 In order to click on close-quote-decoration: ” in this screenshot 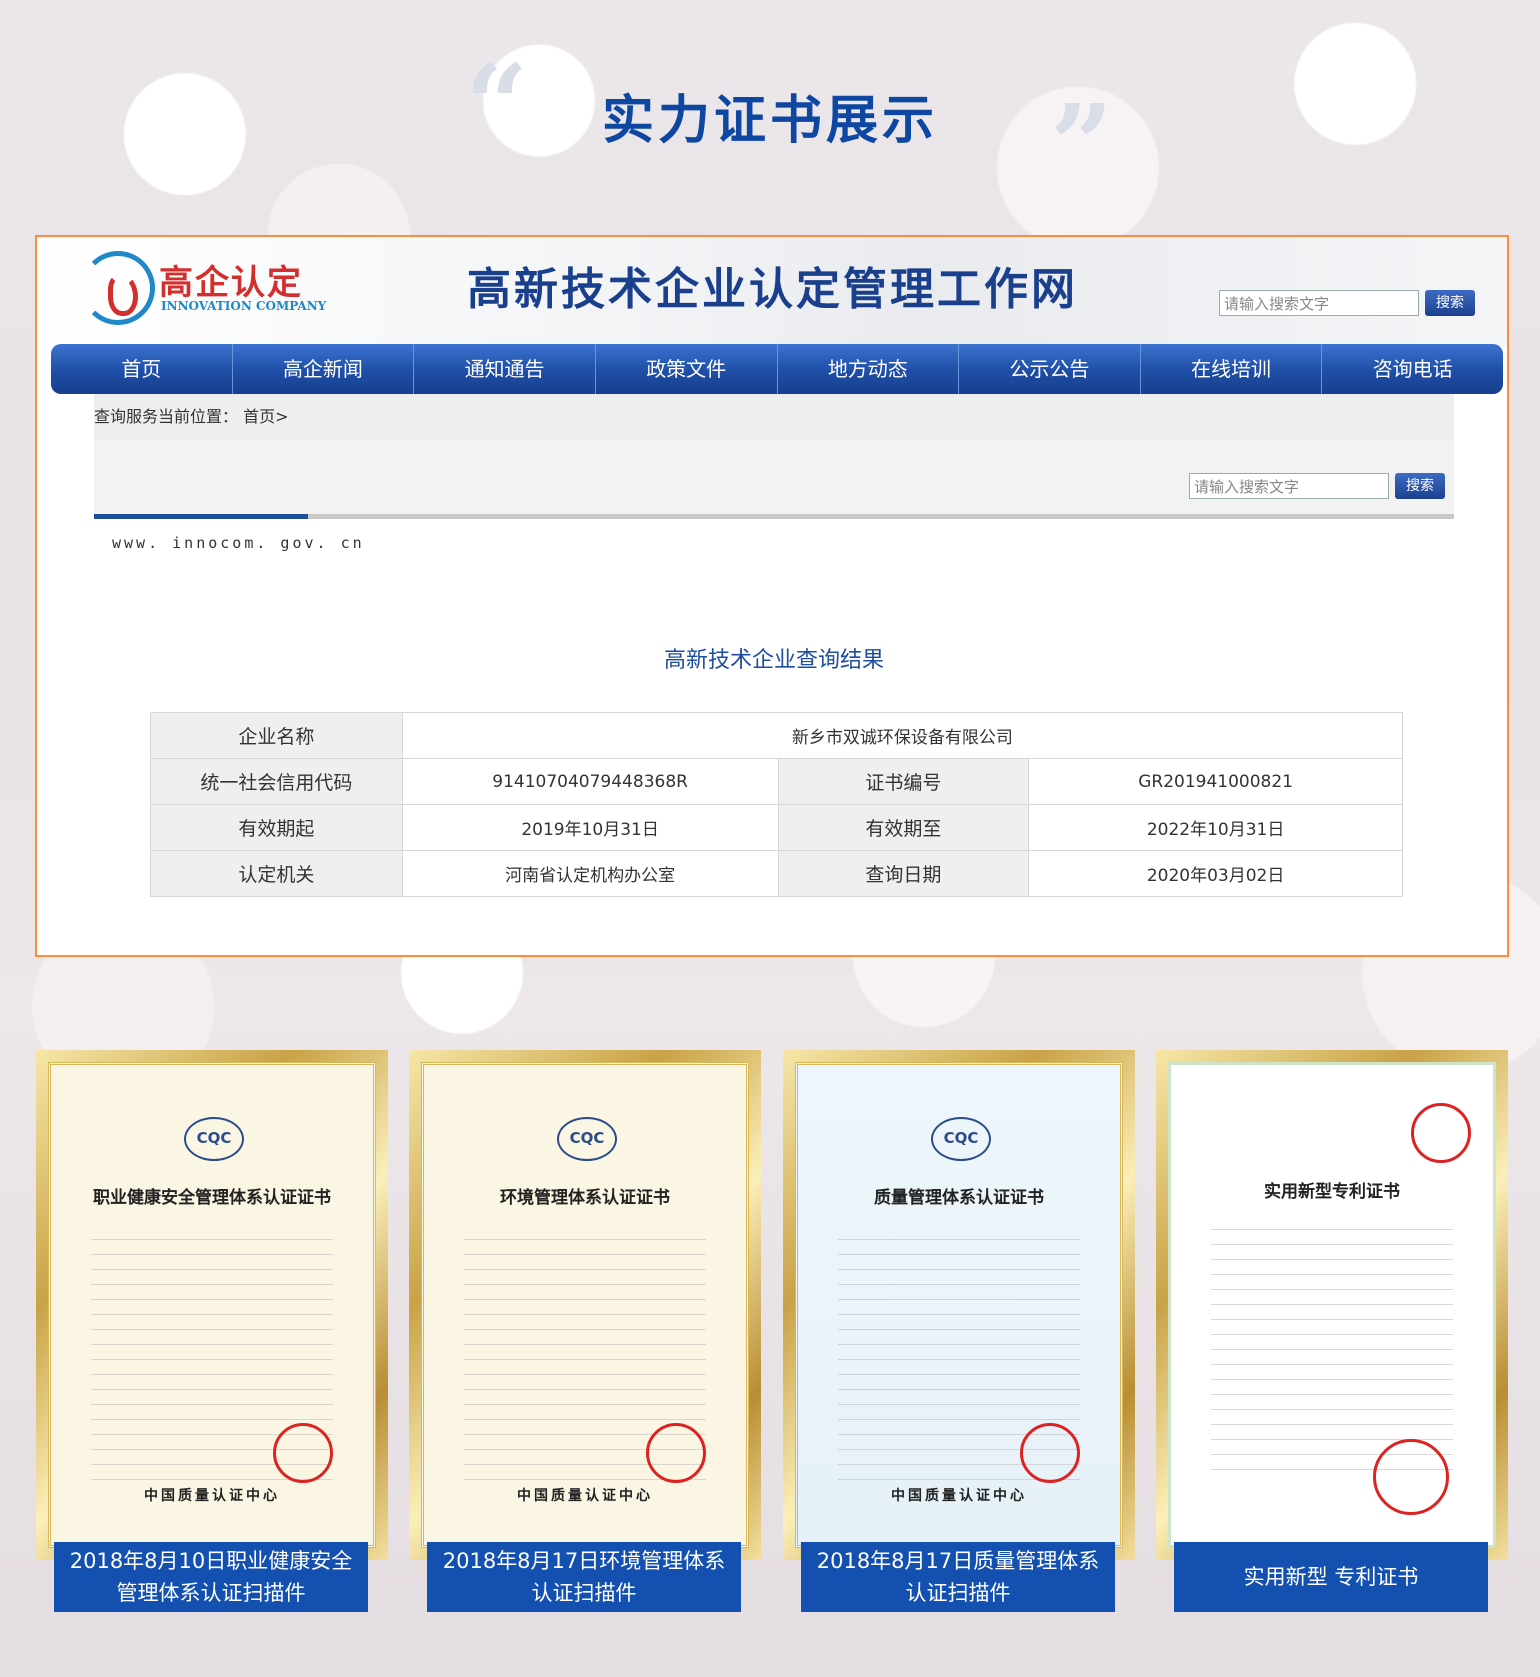, I will do `click(1082, 144)`.